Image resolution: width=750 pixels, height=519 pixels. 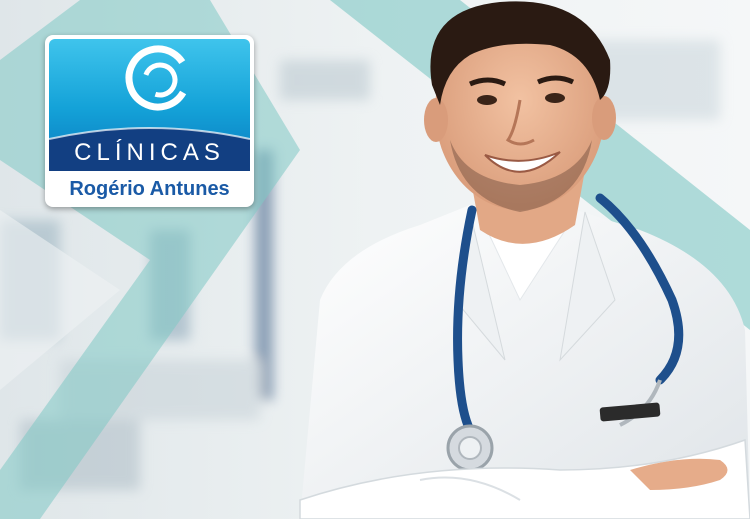 What do you see at coordinates (158, 78) in the screenshot?
I see `swirl-logo-icon` at bounding box center [158, 78].